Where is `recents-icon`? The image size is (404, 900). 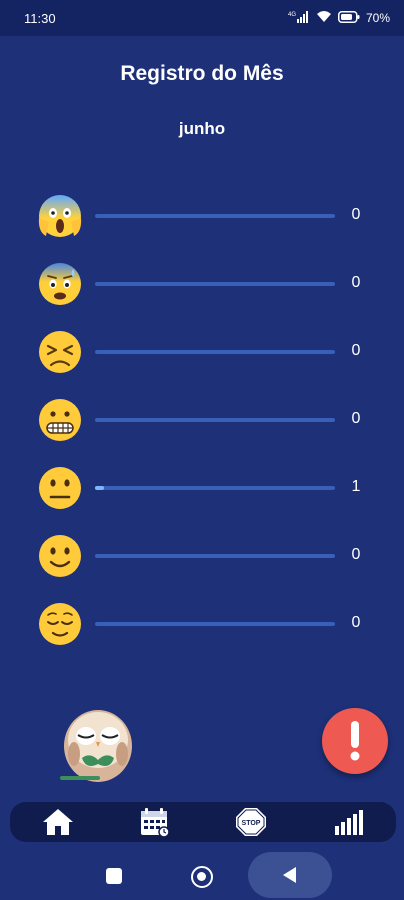
recents-icon is located at coordinates (114, 876).